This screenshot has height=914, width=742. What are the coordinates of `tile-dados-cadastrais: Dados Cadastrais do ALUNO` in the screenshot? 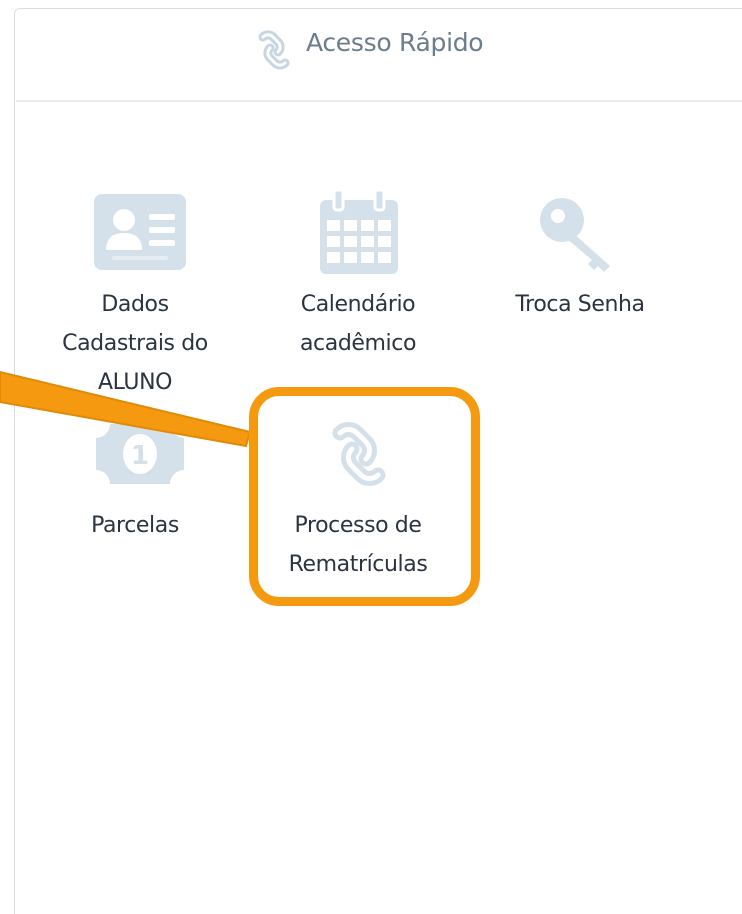 It's located at (135, 300).